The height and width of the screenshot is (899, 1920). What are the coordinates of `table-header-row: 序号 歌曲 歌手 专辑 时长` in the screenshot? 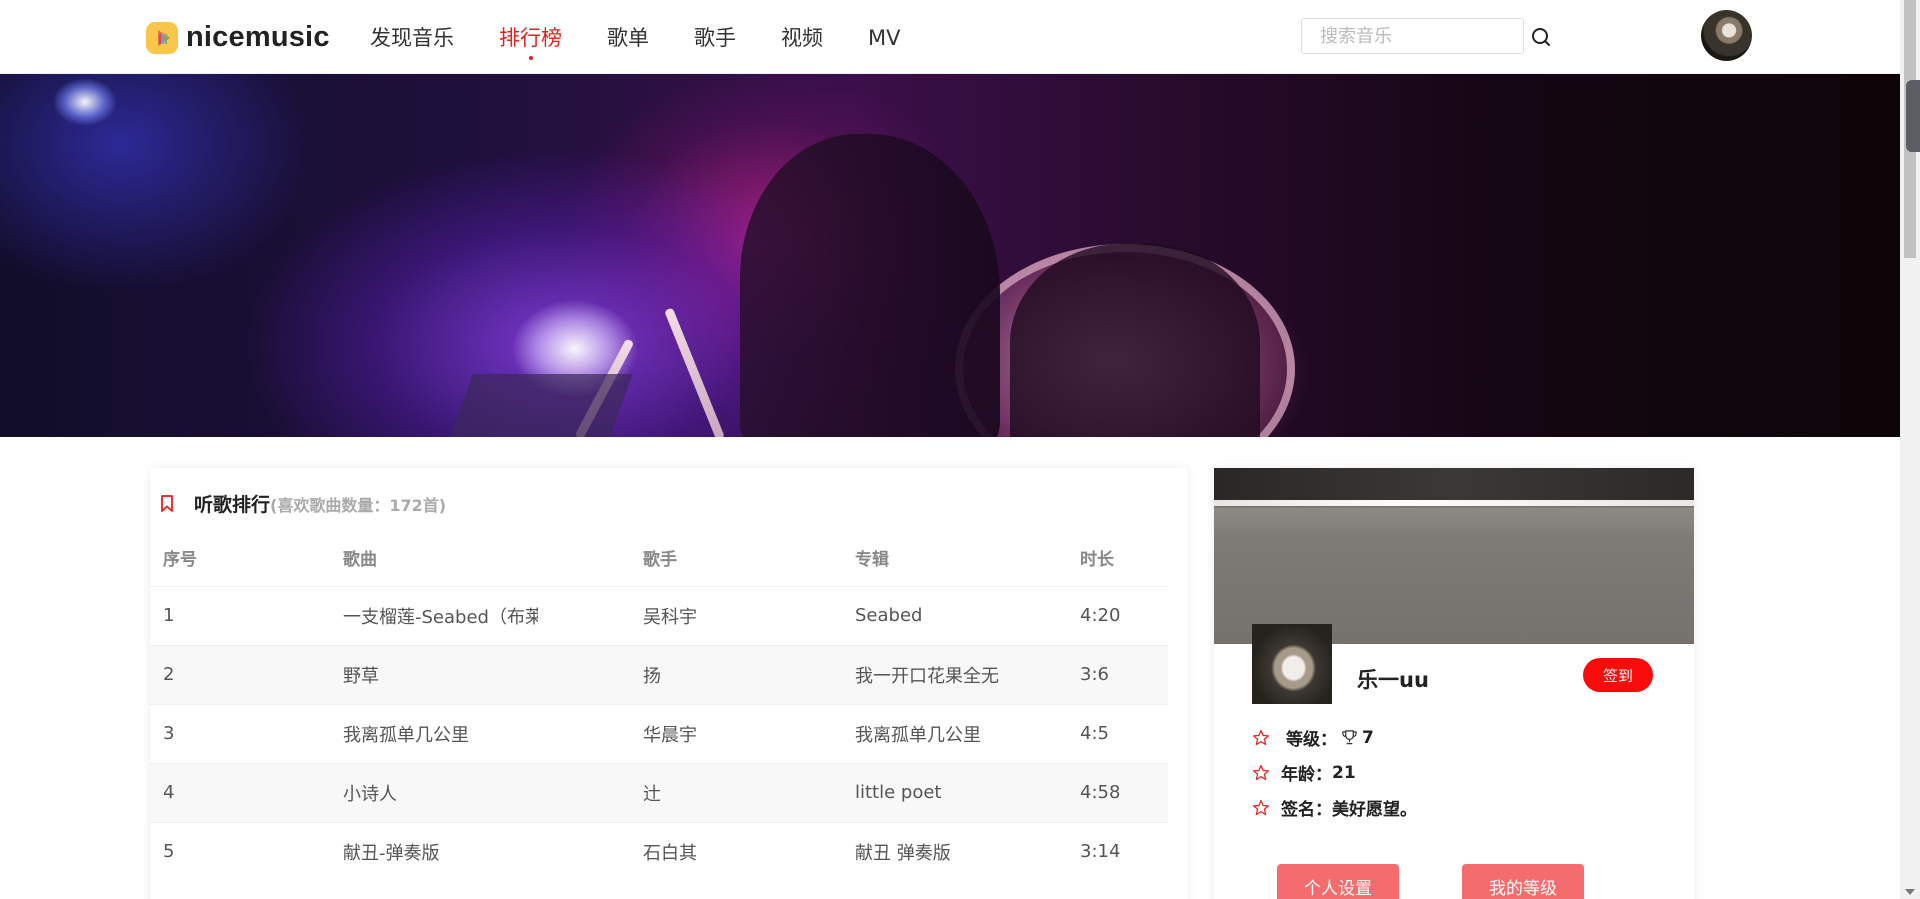 It's located at (659, 553).